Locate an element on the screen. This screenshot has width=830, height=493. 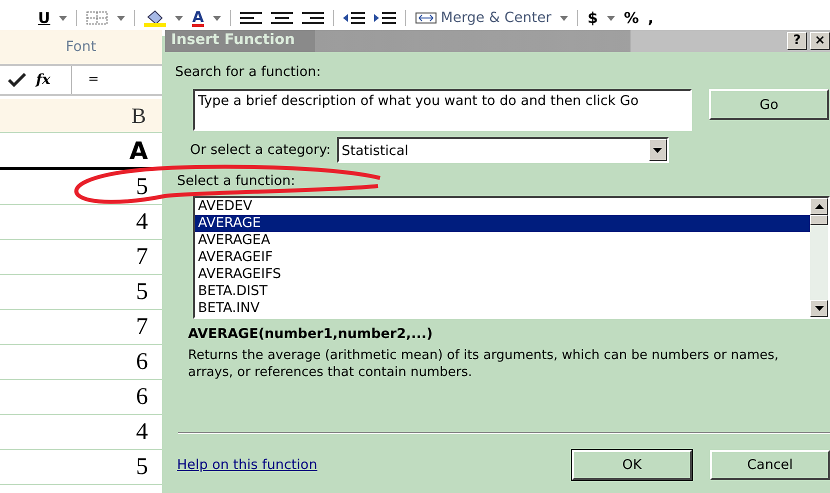
fill-color-icon is located at coordinates (155, 18).